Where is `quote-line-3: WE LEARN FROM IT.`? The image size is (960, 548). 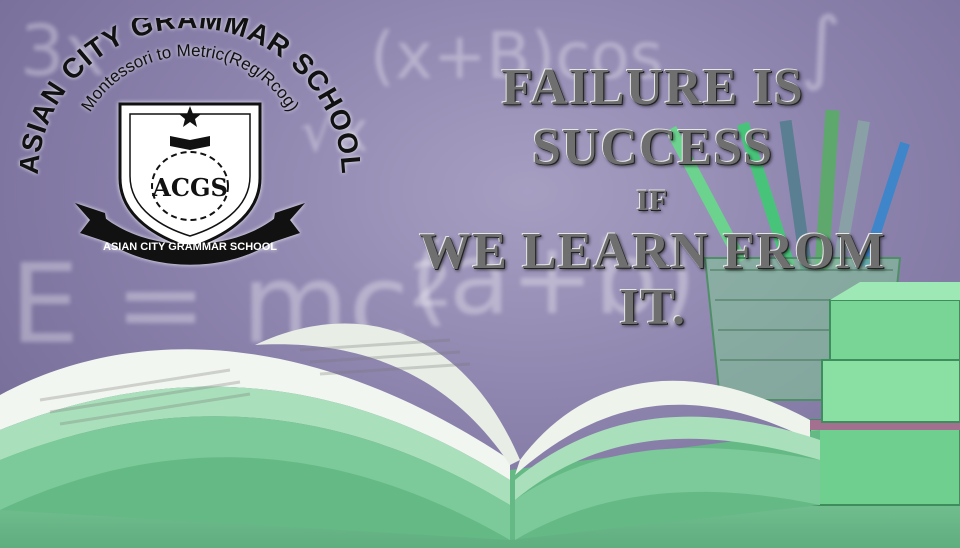
quote-line-3: WE LEARN FROM IT. is located at coordinates (652, 279).